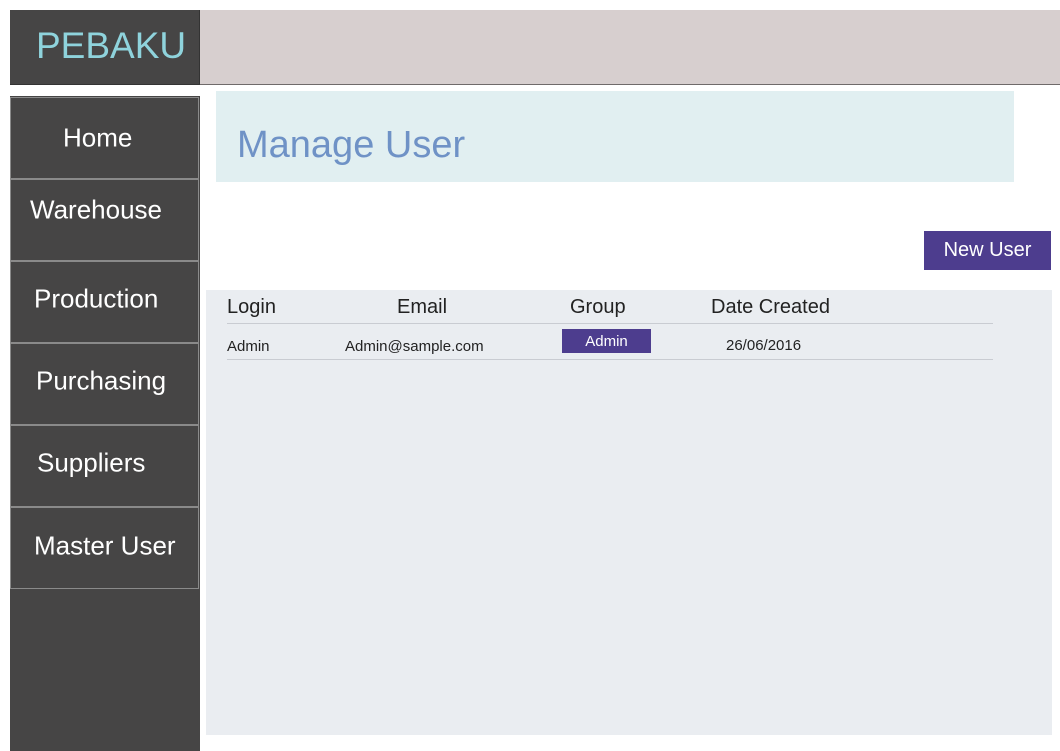 This screenshot has height=751, width=1060. What do you see at coordinates (610, 323) in the screenshot?
I see `header-divider` at bounding box center [610, 323].